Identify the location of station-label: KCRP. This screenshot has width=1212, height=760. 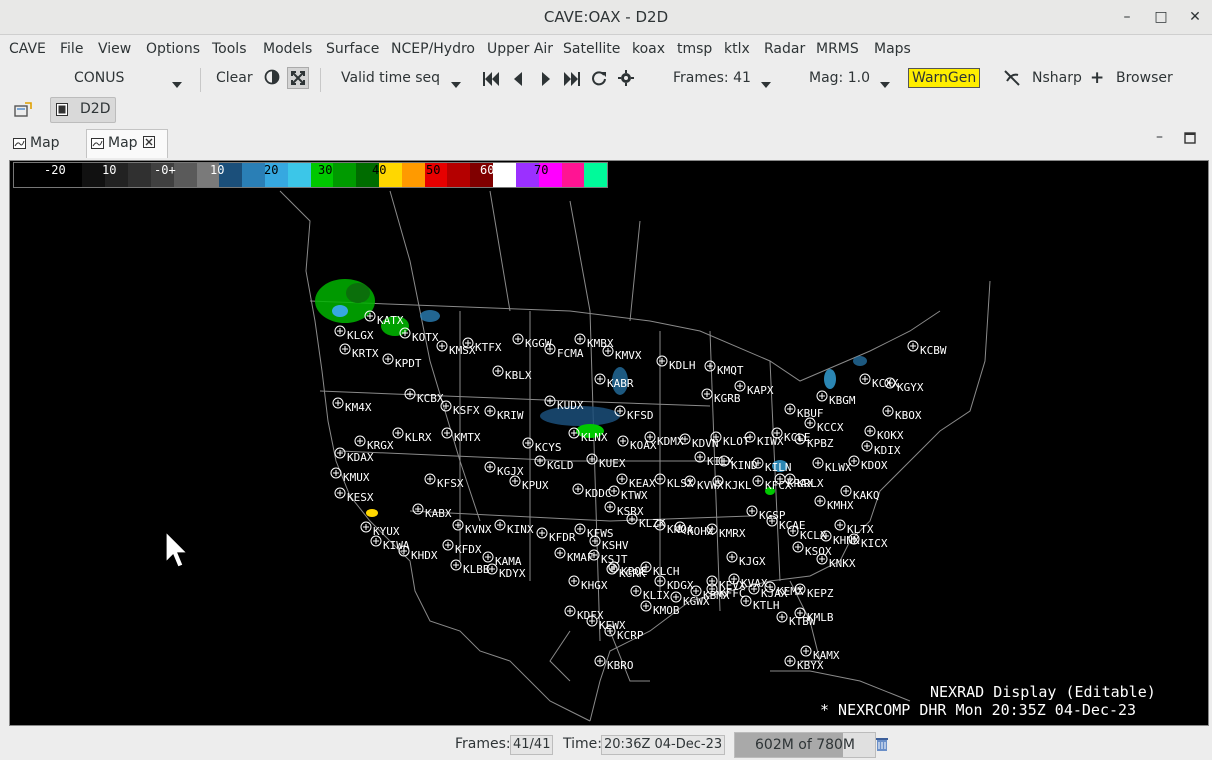
(630, 635).